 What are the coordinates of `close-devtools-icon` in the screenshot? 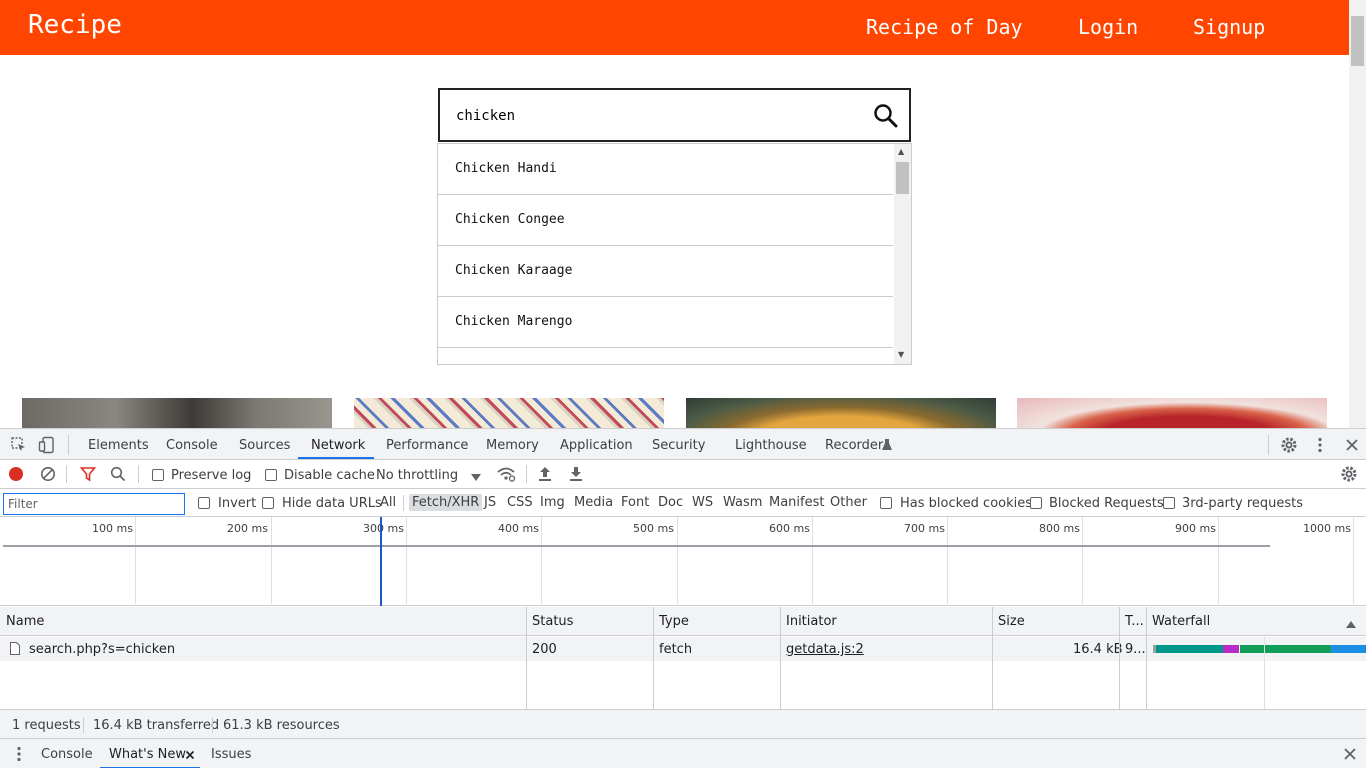 It's located at (1352, 445).